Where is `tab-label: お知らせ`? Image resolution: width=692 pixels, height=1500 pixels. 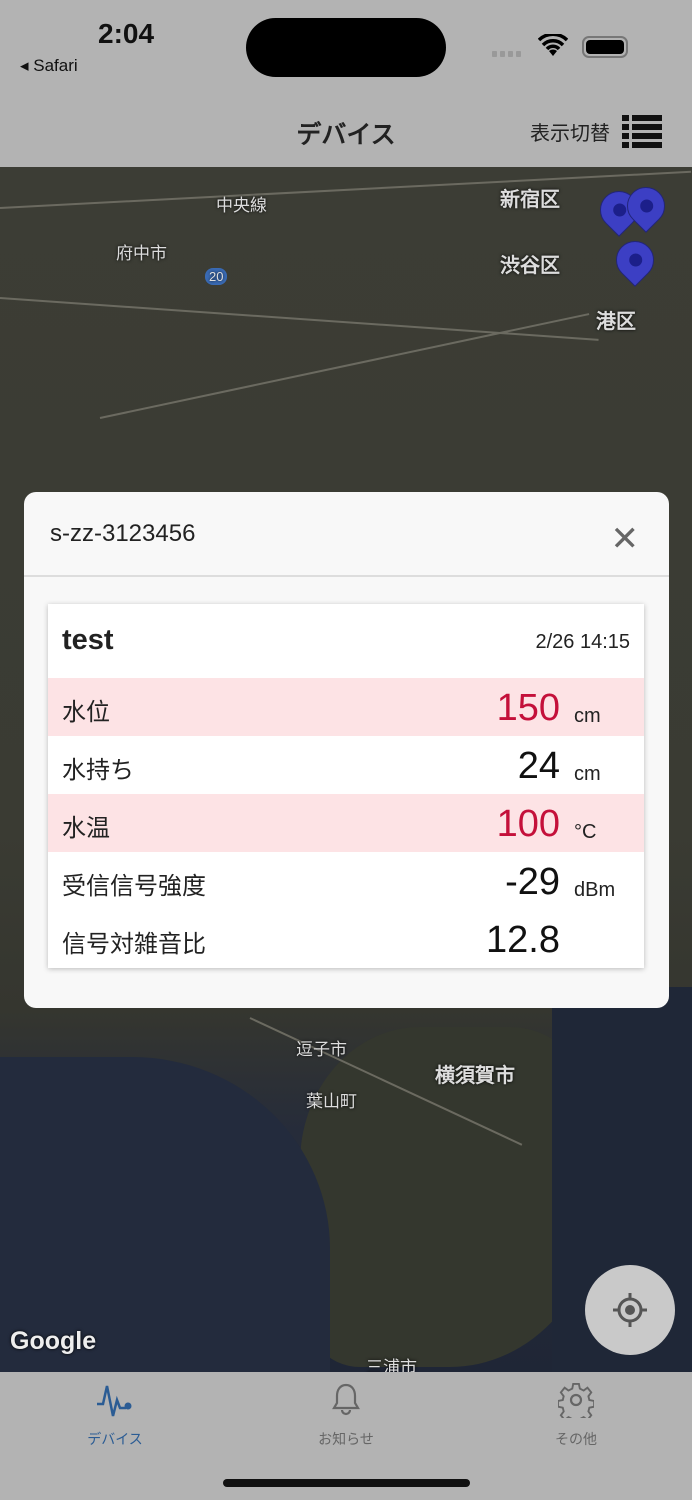 tab-label: お知らせ is located at coordinates (346, 1439).